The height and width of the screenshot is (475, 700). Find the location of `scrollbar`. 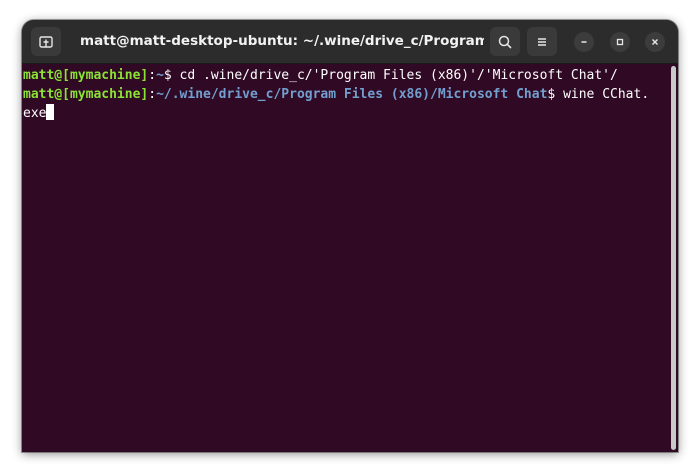

scrollbar is located at coordinates (673, 258).